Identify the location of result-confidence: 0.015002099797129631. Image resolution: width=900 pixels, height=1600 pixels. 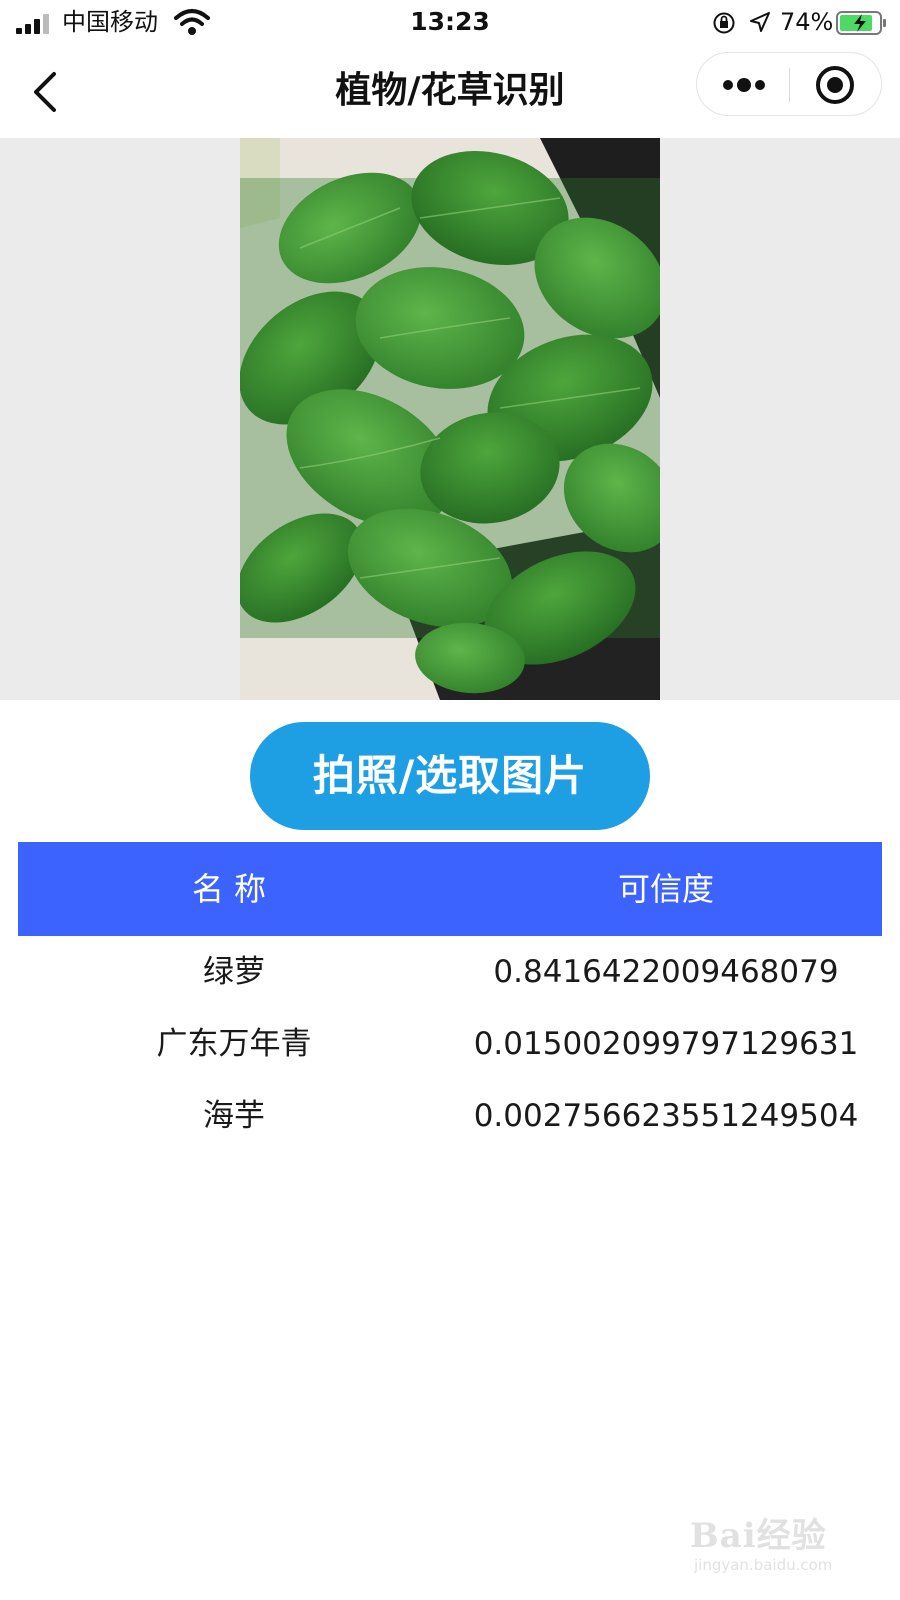
(666, 1044).